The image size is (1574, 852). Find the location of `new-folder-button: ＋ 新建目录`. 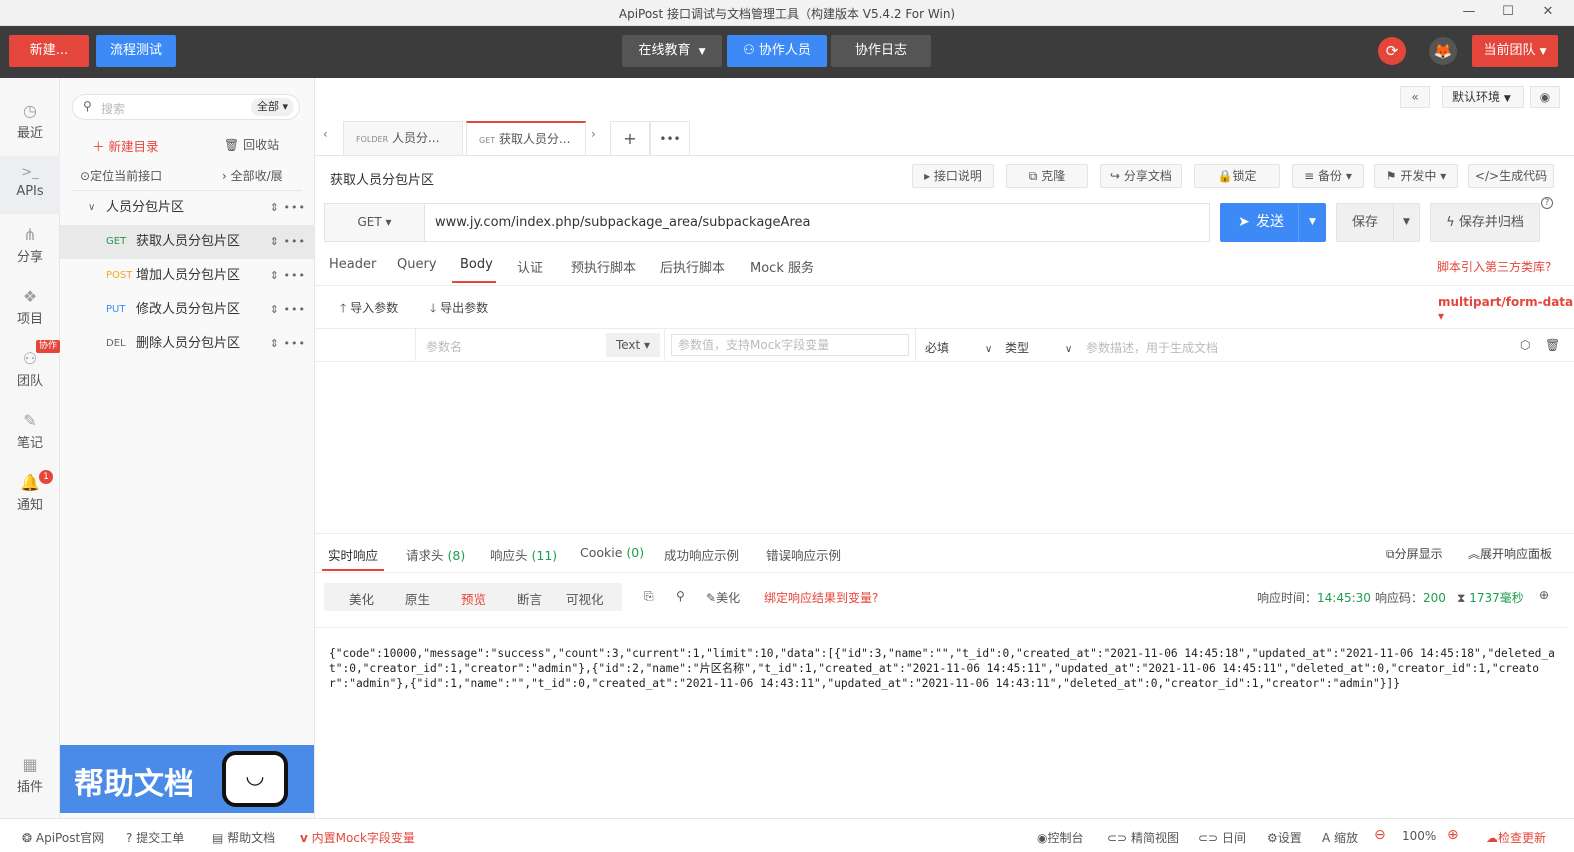

new-folder-button: ＋ 新建目录 is located at coordinates (125, 145).